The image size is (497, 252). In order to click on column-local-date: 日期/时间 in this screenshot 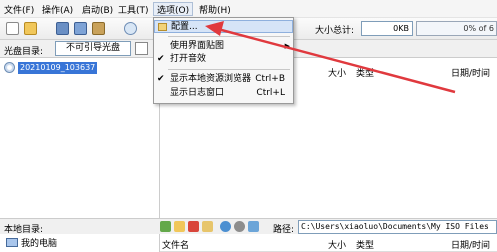, I will do `click(470, 244)`.